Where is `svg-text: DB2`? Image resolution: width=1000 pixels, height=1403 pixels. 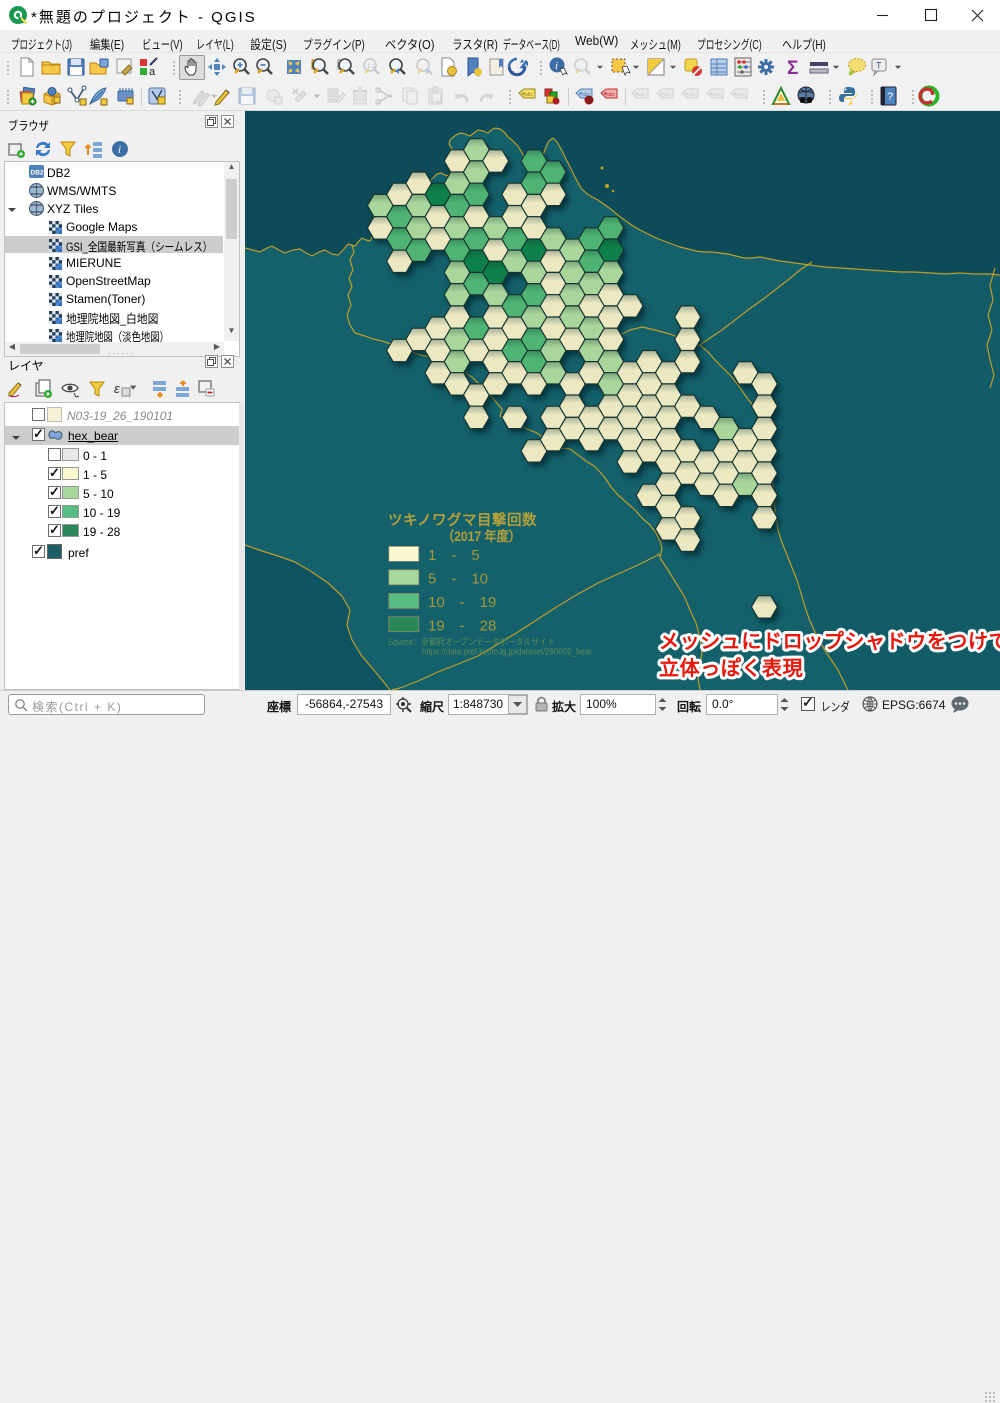
svg-text: DB2 is located at coordinates (37, 173).